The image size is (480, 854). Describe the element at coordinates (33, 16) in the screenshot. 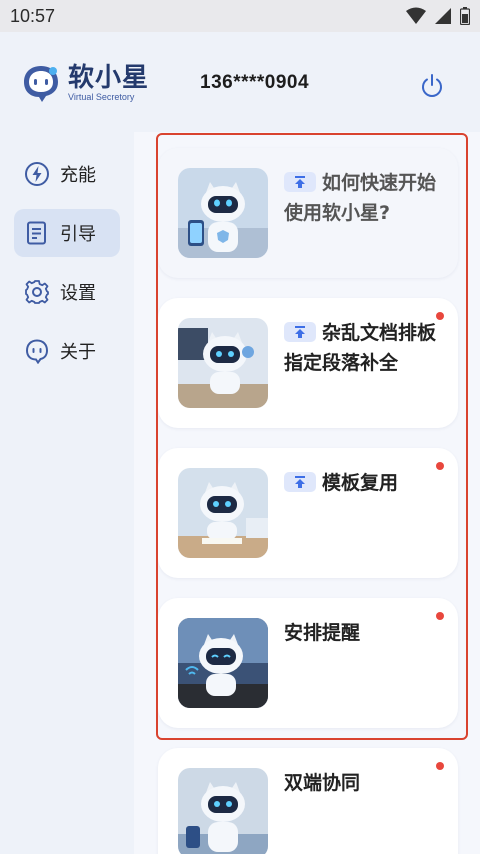

I see `status-time: 10:57` at that location.